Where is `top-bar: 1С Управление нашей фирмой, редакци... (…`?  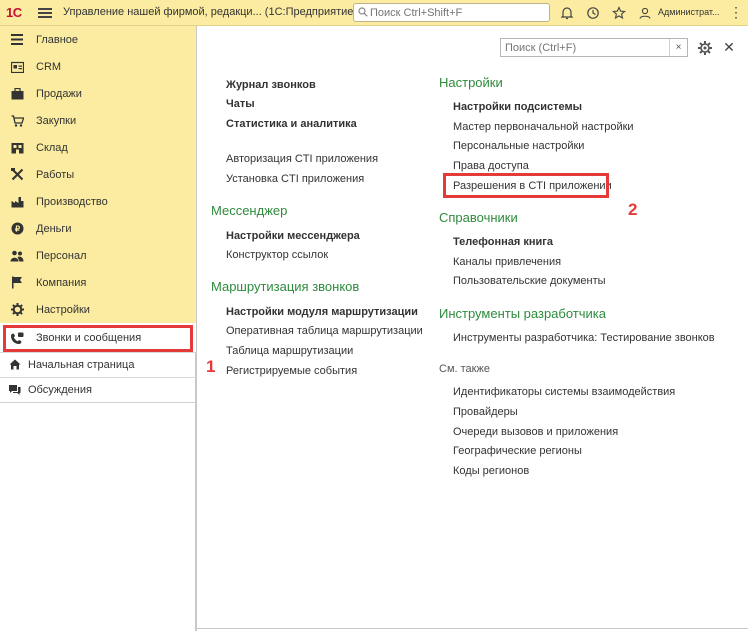 top-bar: 1С Управление нашей фирмой, редакци... (… is located at coordinates (374, 13).